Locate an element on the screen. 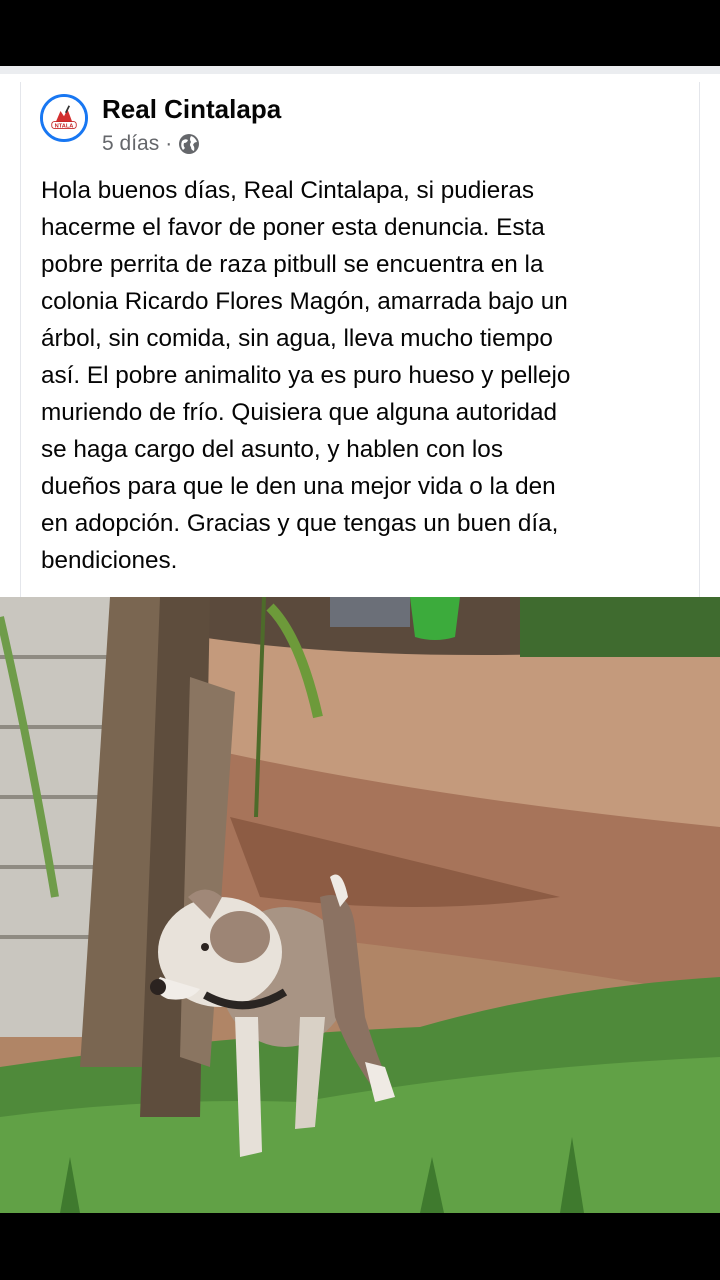 Image resolution: width=720 pixels, height=1280 pixels. page-logo: NTALA is located at coordinates (64, 118).